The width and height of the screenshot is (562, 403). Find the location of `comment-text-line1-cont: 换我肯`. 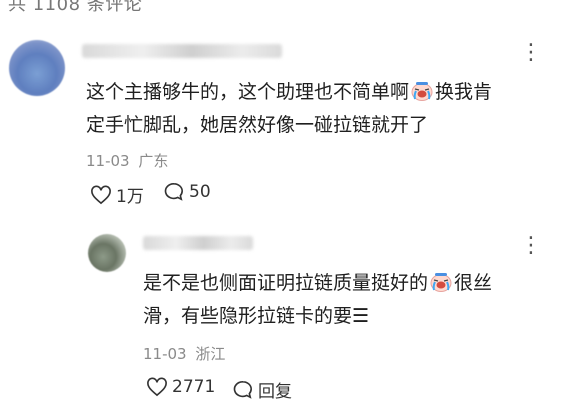

comment-text-line1-cont: 换我肯 is located at coordinates (464, 92).